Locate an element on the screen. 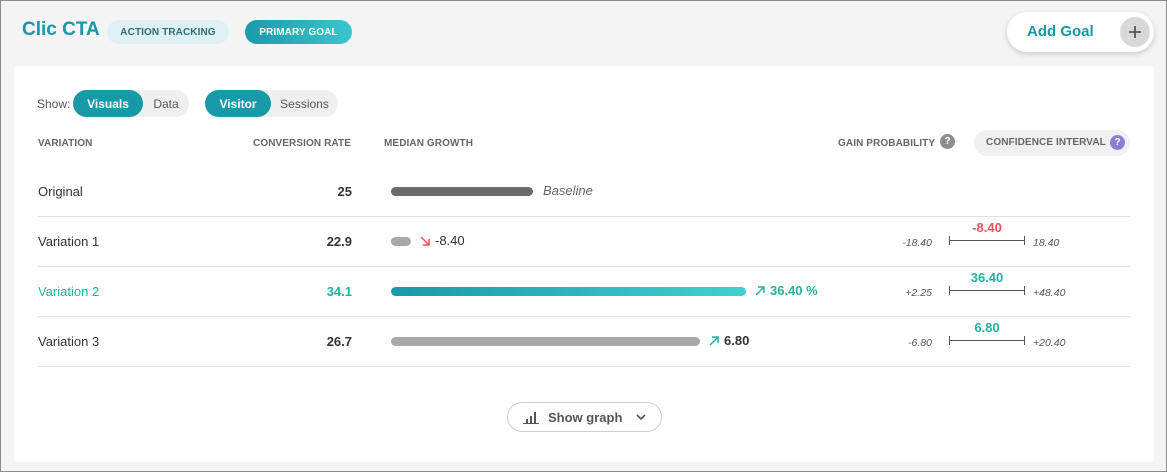 Image resolution: width=1167 pixels, height=472 pixels. growth-value: 36.40 % is located at coordinates (786, 290).